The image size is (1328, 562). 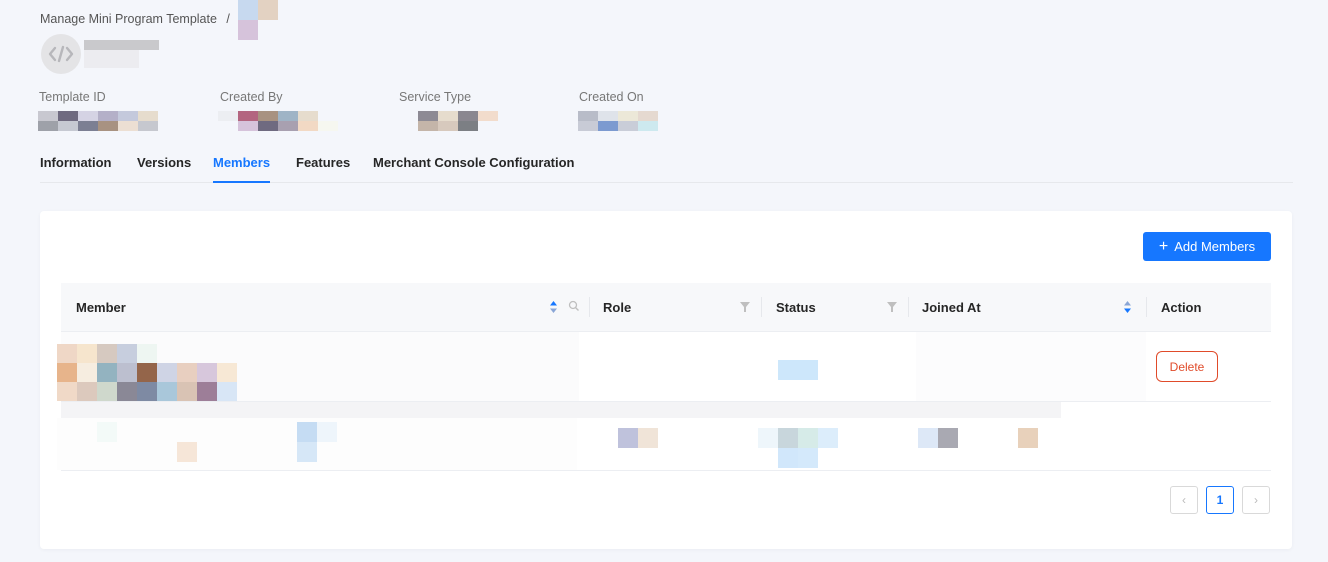 What do you see at coordinates (796, 307) in the screenshot?
I see `column-header-status: Status` at bounding box center [796, 307].